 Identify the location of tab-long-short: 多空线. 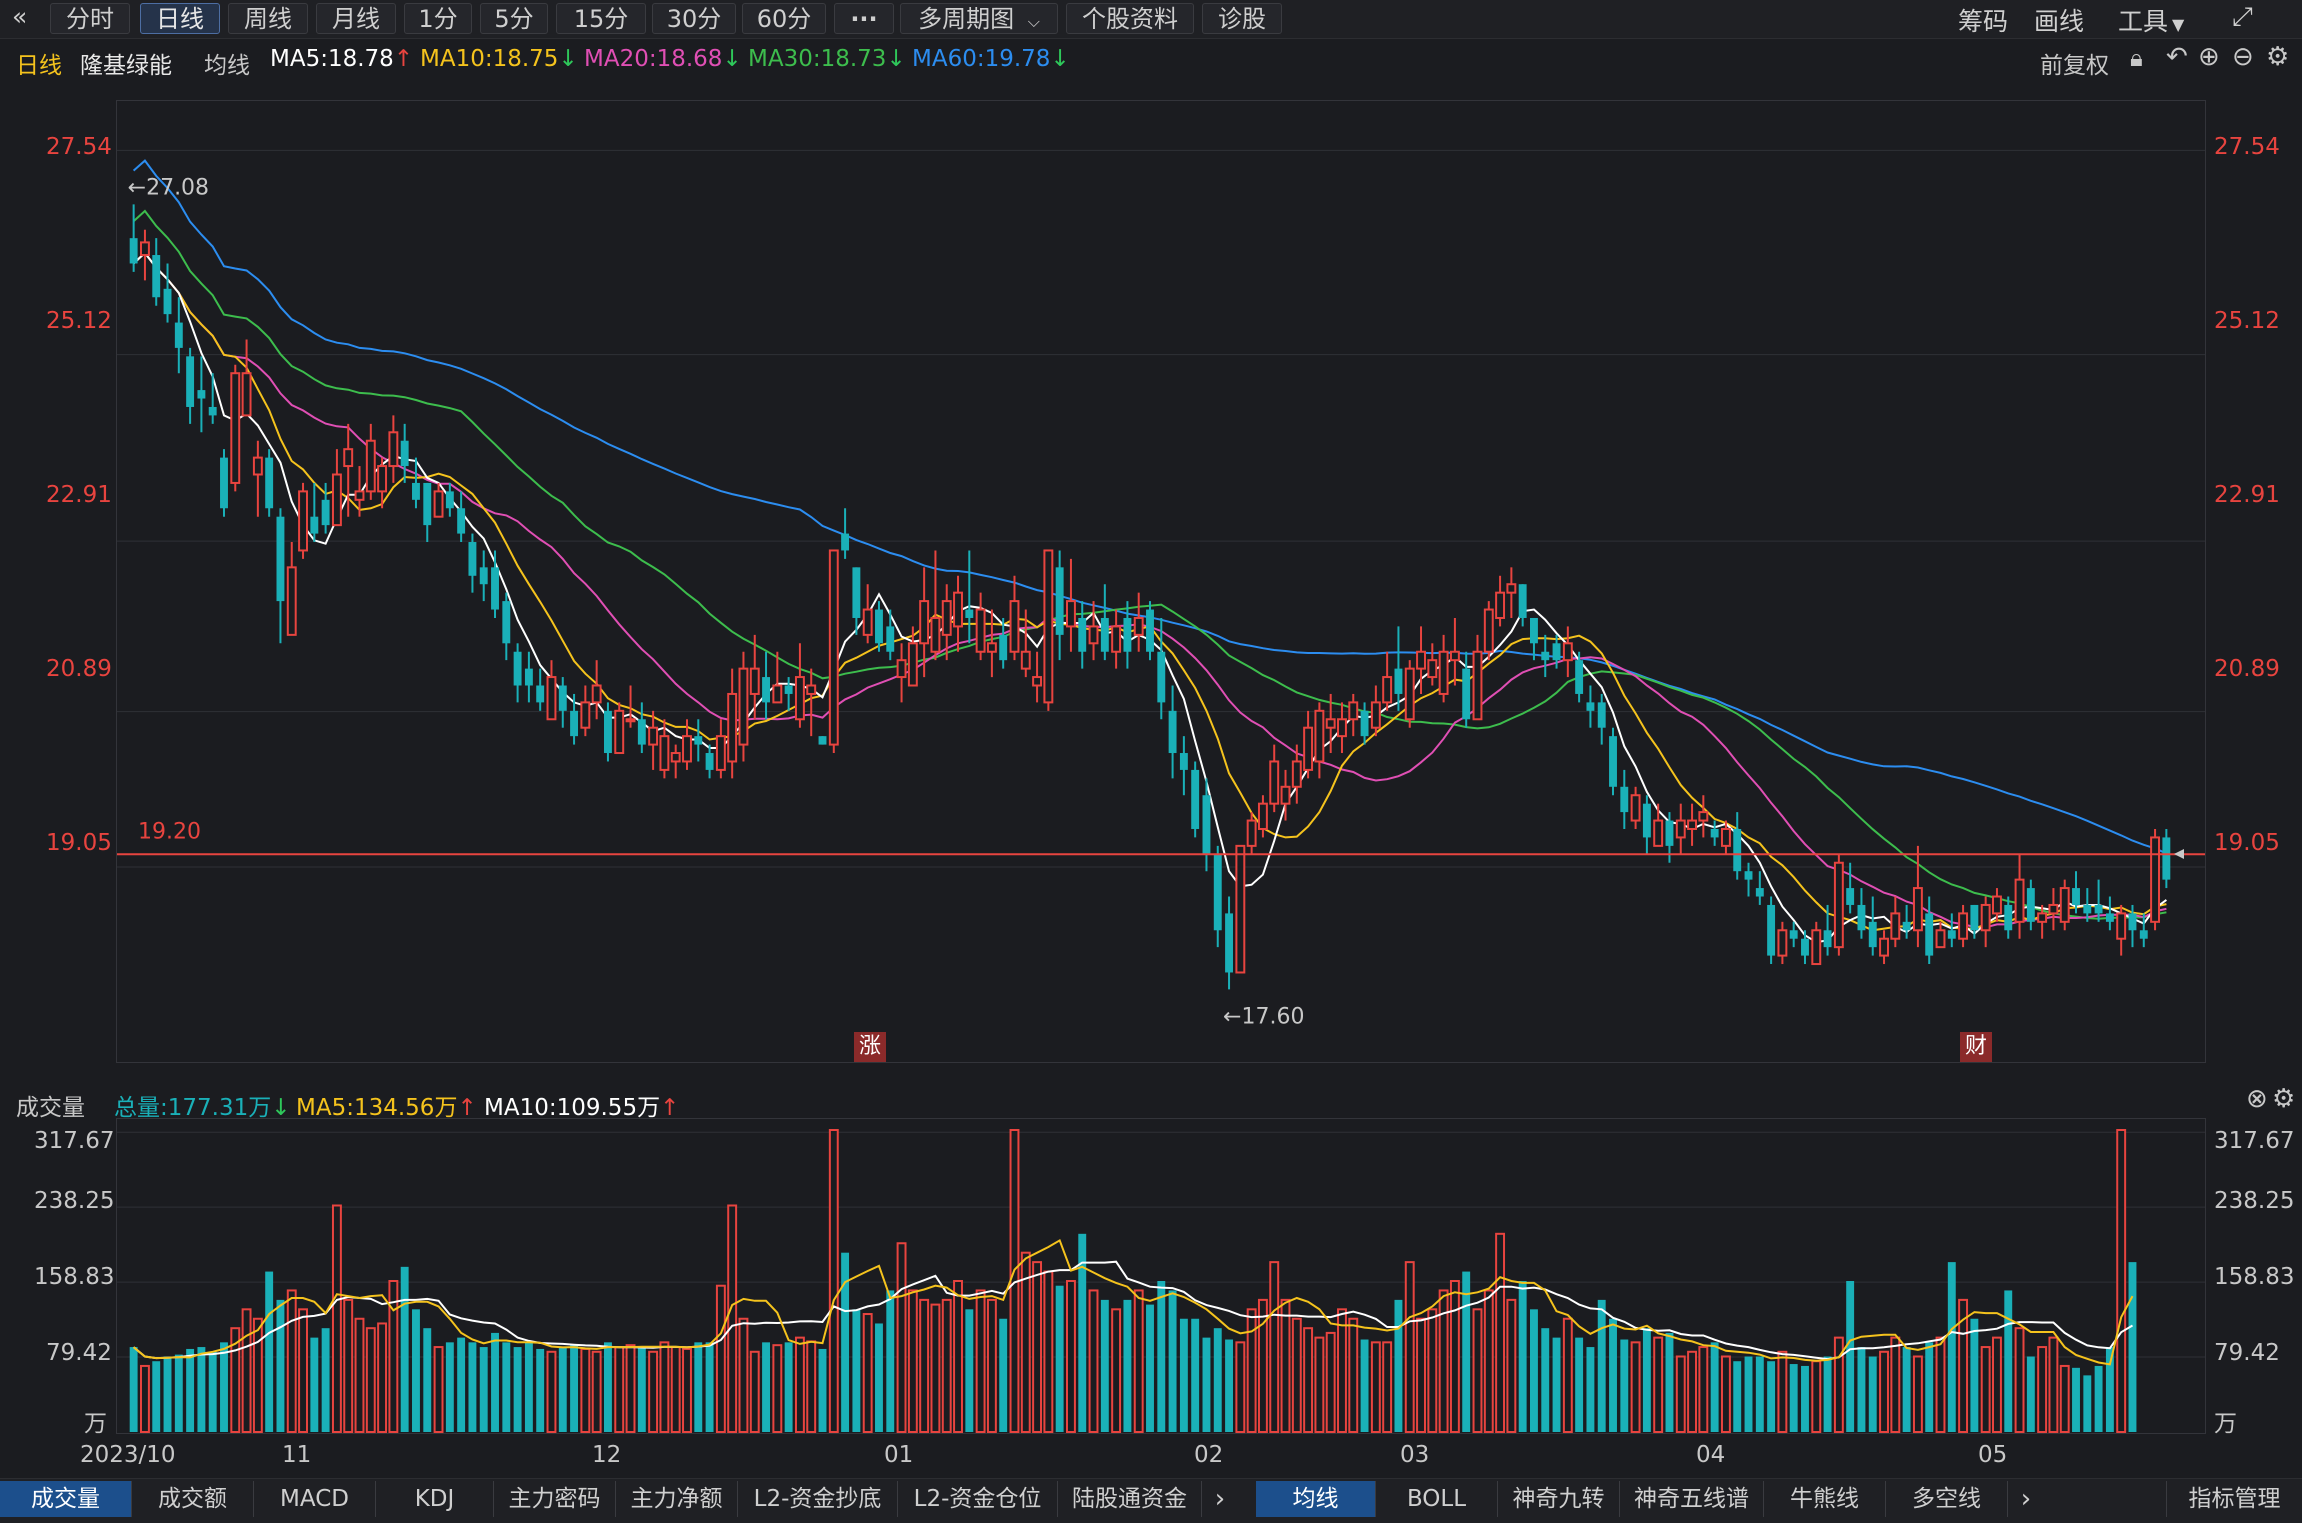
(1947, 1499).